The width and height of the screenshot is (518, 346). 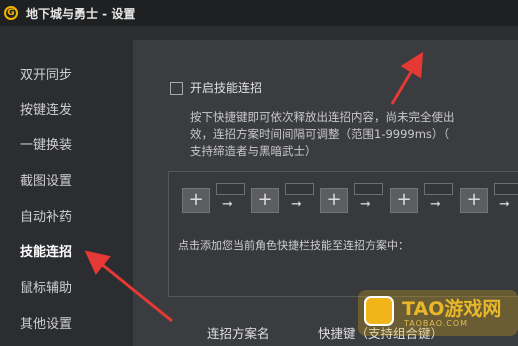 What do you see at coordinates (11, 13) in the screenshot?
I see `app-logo-icon: G` at bounding box center [11, 13].